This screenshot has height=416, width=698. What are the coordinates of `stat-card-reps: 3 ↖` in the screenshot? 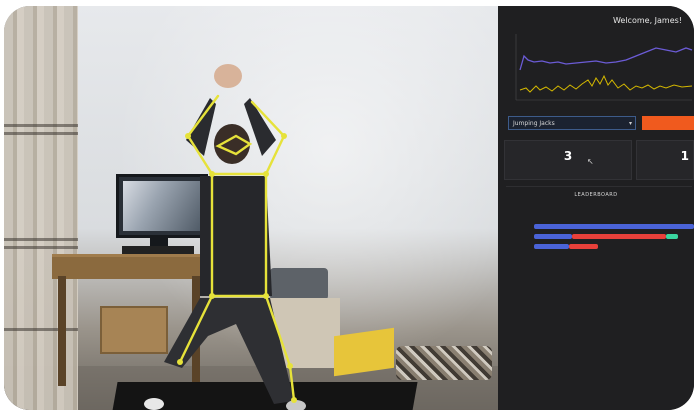 It's located at (568, 160).